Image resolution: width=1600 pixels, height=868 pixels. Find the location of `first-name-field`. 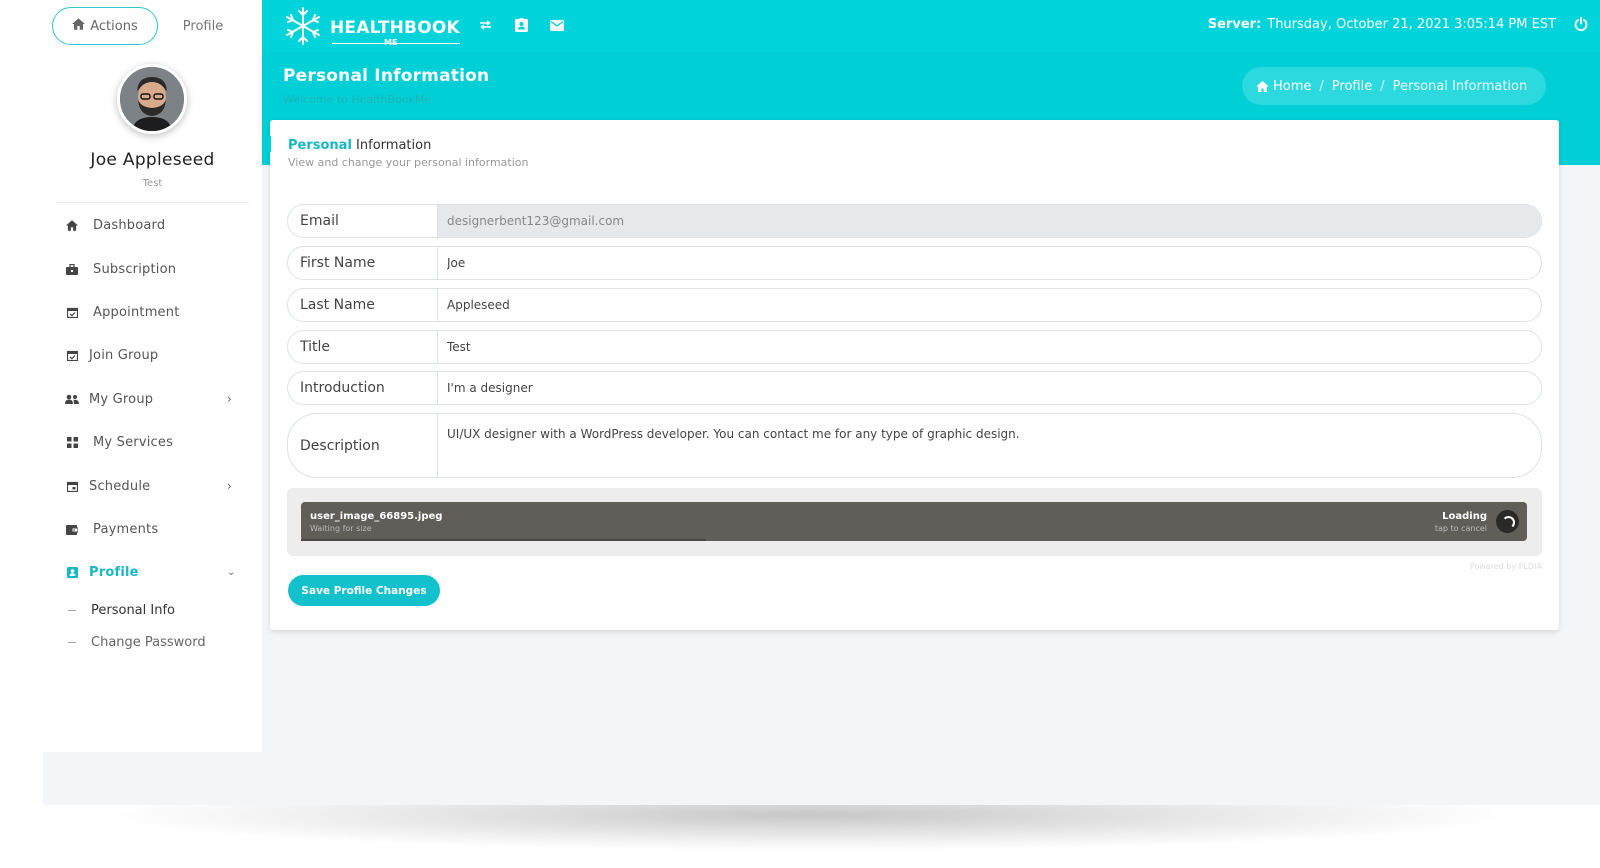

first-name-field is located at coordinates (989, 263).